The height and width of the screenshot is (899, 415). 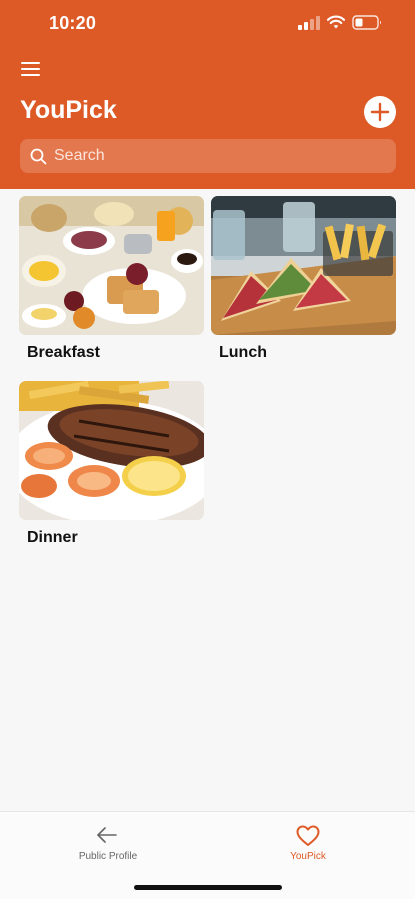 What do you see at coordinates (73, 23) in the screenshot?
I see `status-time: 10:20` at bounding box center [73, 23].